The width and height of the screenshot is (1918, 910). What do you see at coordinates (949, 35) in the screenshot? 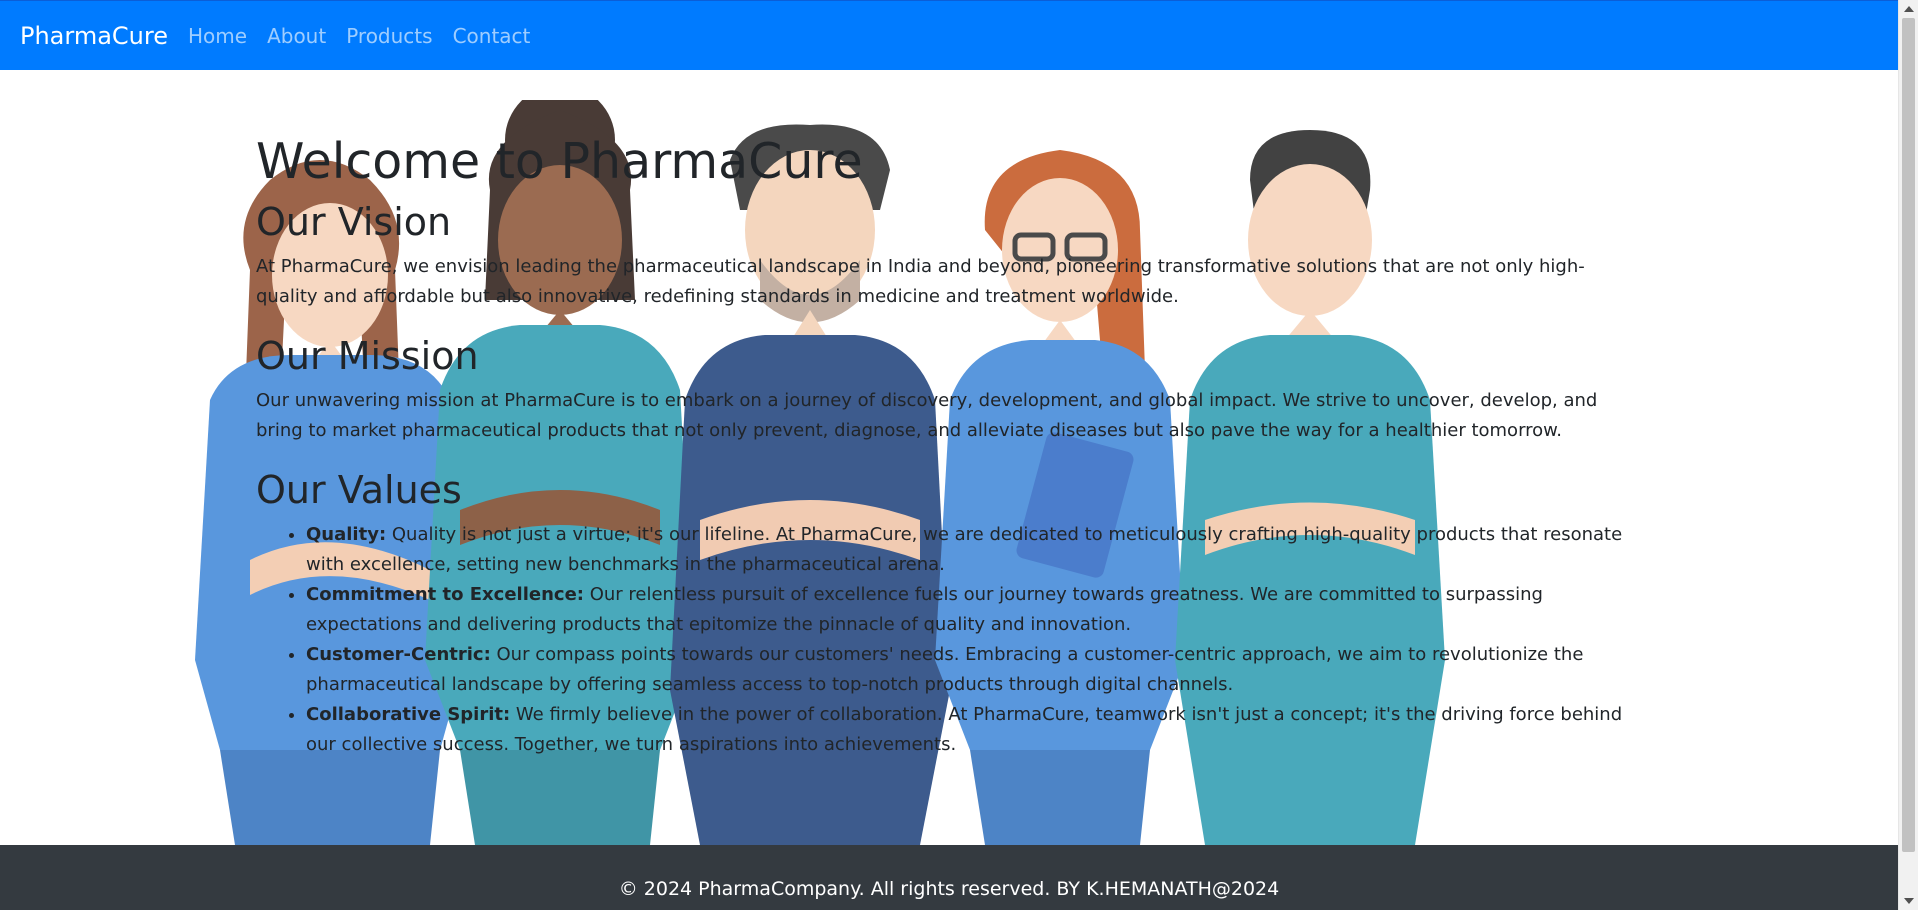
I see `top-navbar: PharmaCure Home About Products Contact` at bounding box center [949, 35].